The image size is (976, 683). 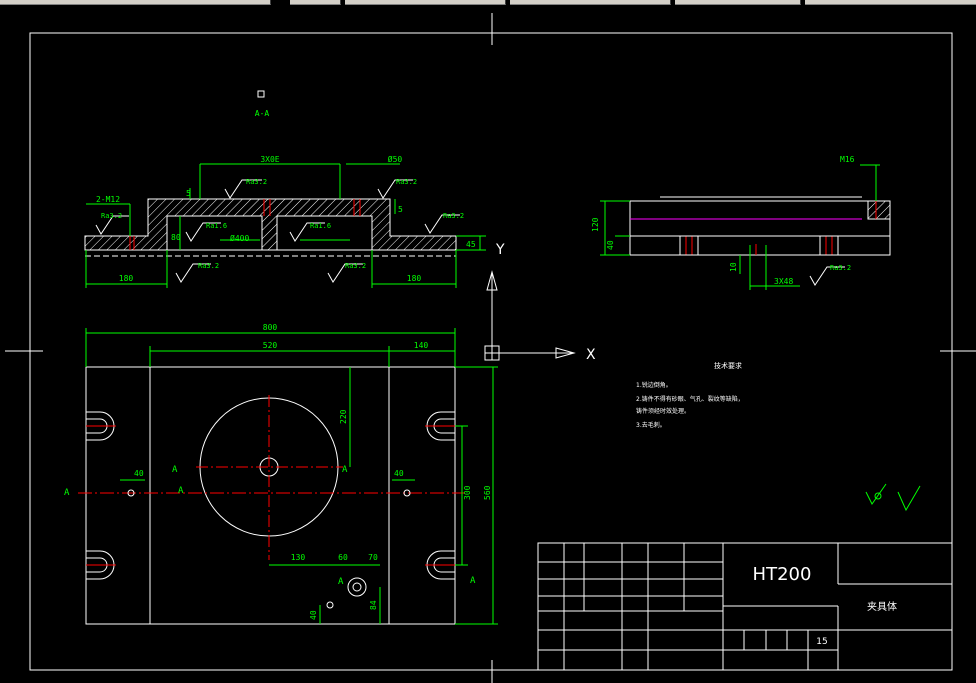 I want to click on plan-dim-520: 520, so click(x=270, y=345).